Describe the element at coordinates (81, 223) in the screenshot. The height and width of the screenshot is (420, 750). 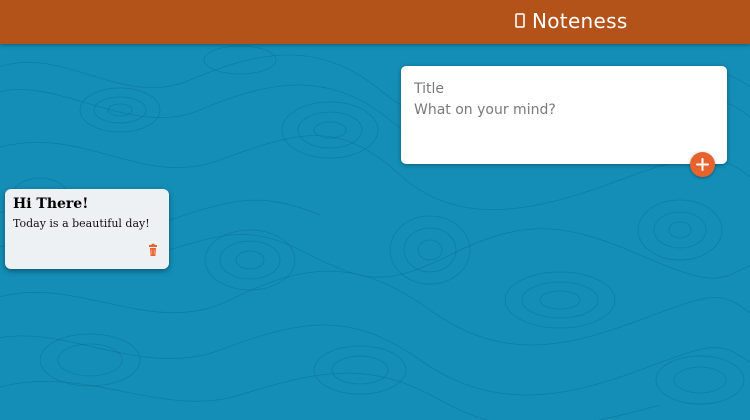
I see `note-content: Today is a beautiful day!` at that location.